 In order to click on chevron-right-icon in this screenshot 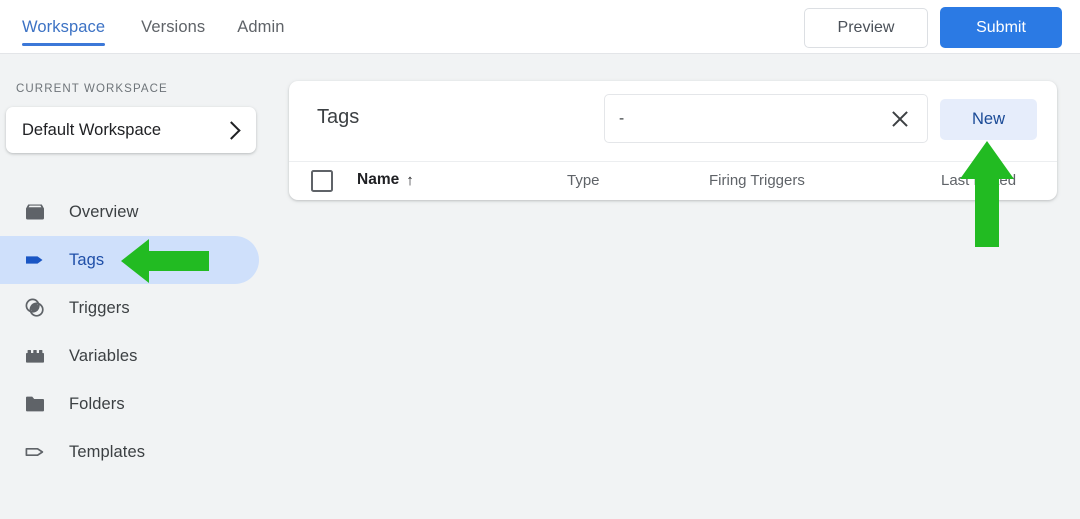, I will do `click(231, 130)`.